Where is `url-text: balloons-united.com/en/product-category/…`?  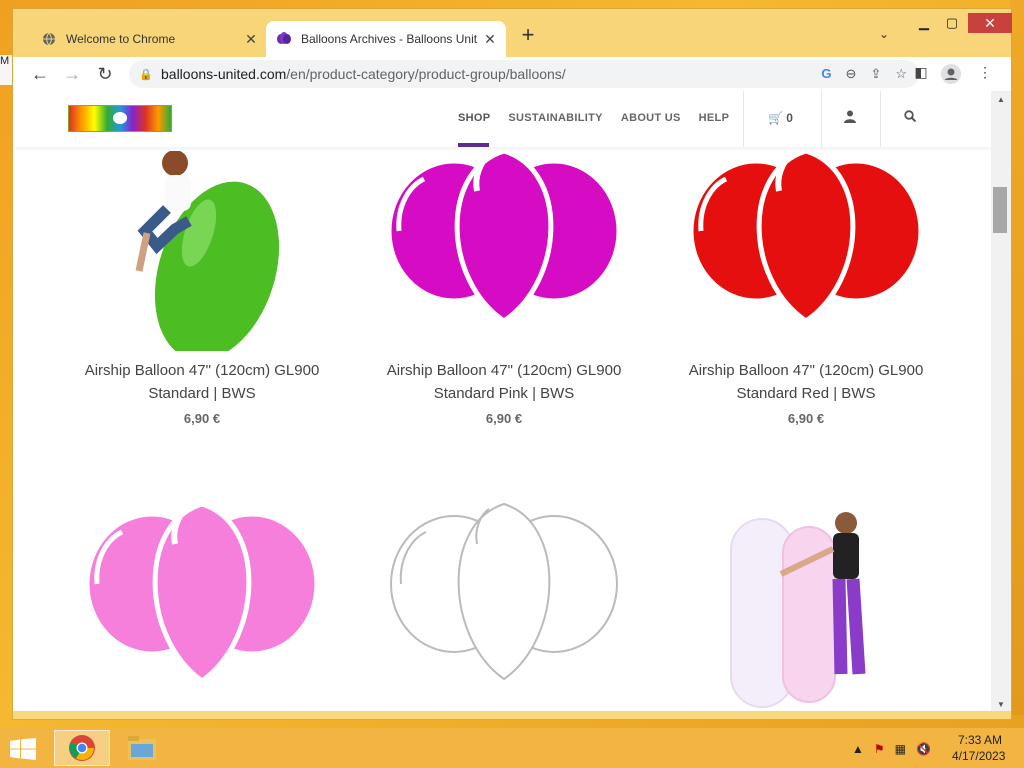
url-text: balloons-united.com/en/product-category/… is located at coordinates (363, 74).